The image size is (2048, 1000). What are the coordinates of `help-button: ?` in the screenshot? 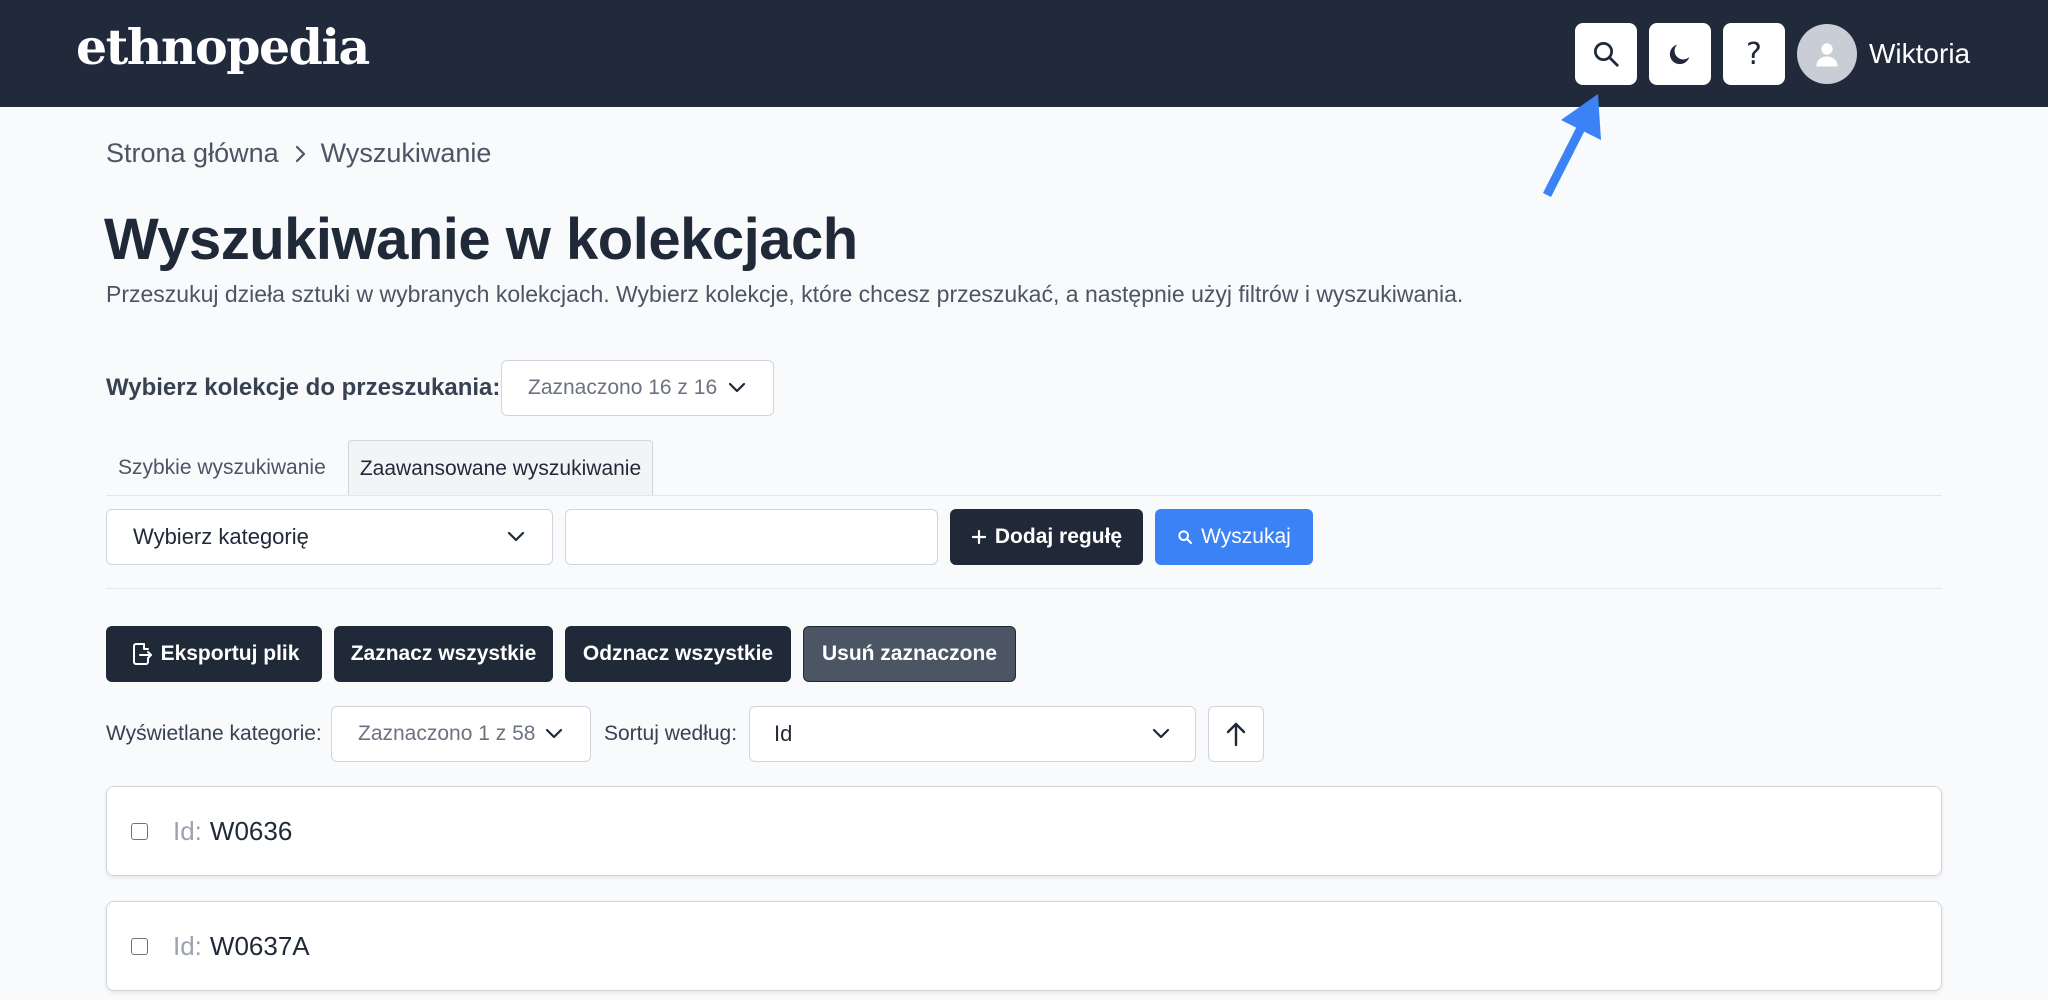 It's located at (1754, 54).